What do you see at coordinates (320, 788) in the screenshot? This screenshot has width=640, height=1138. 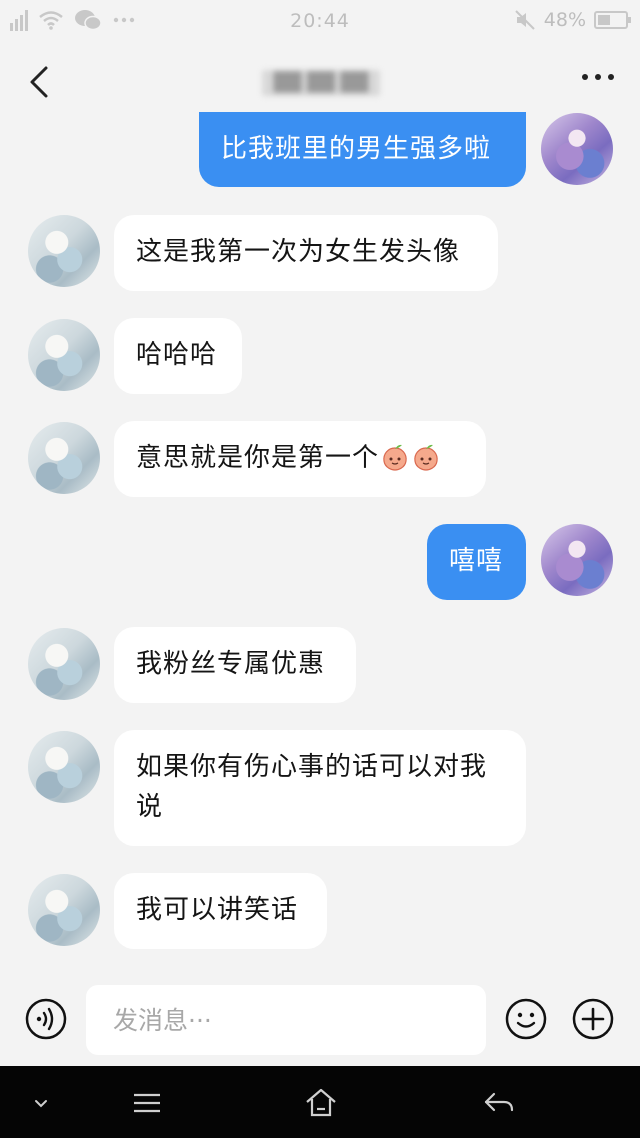 I see `message-bubble-theirs: 如果你有伤心事的话可以对我说` at bounding box center [320, 788].